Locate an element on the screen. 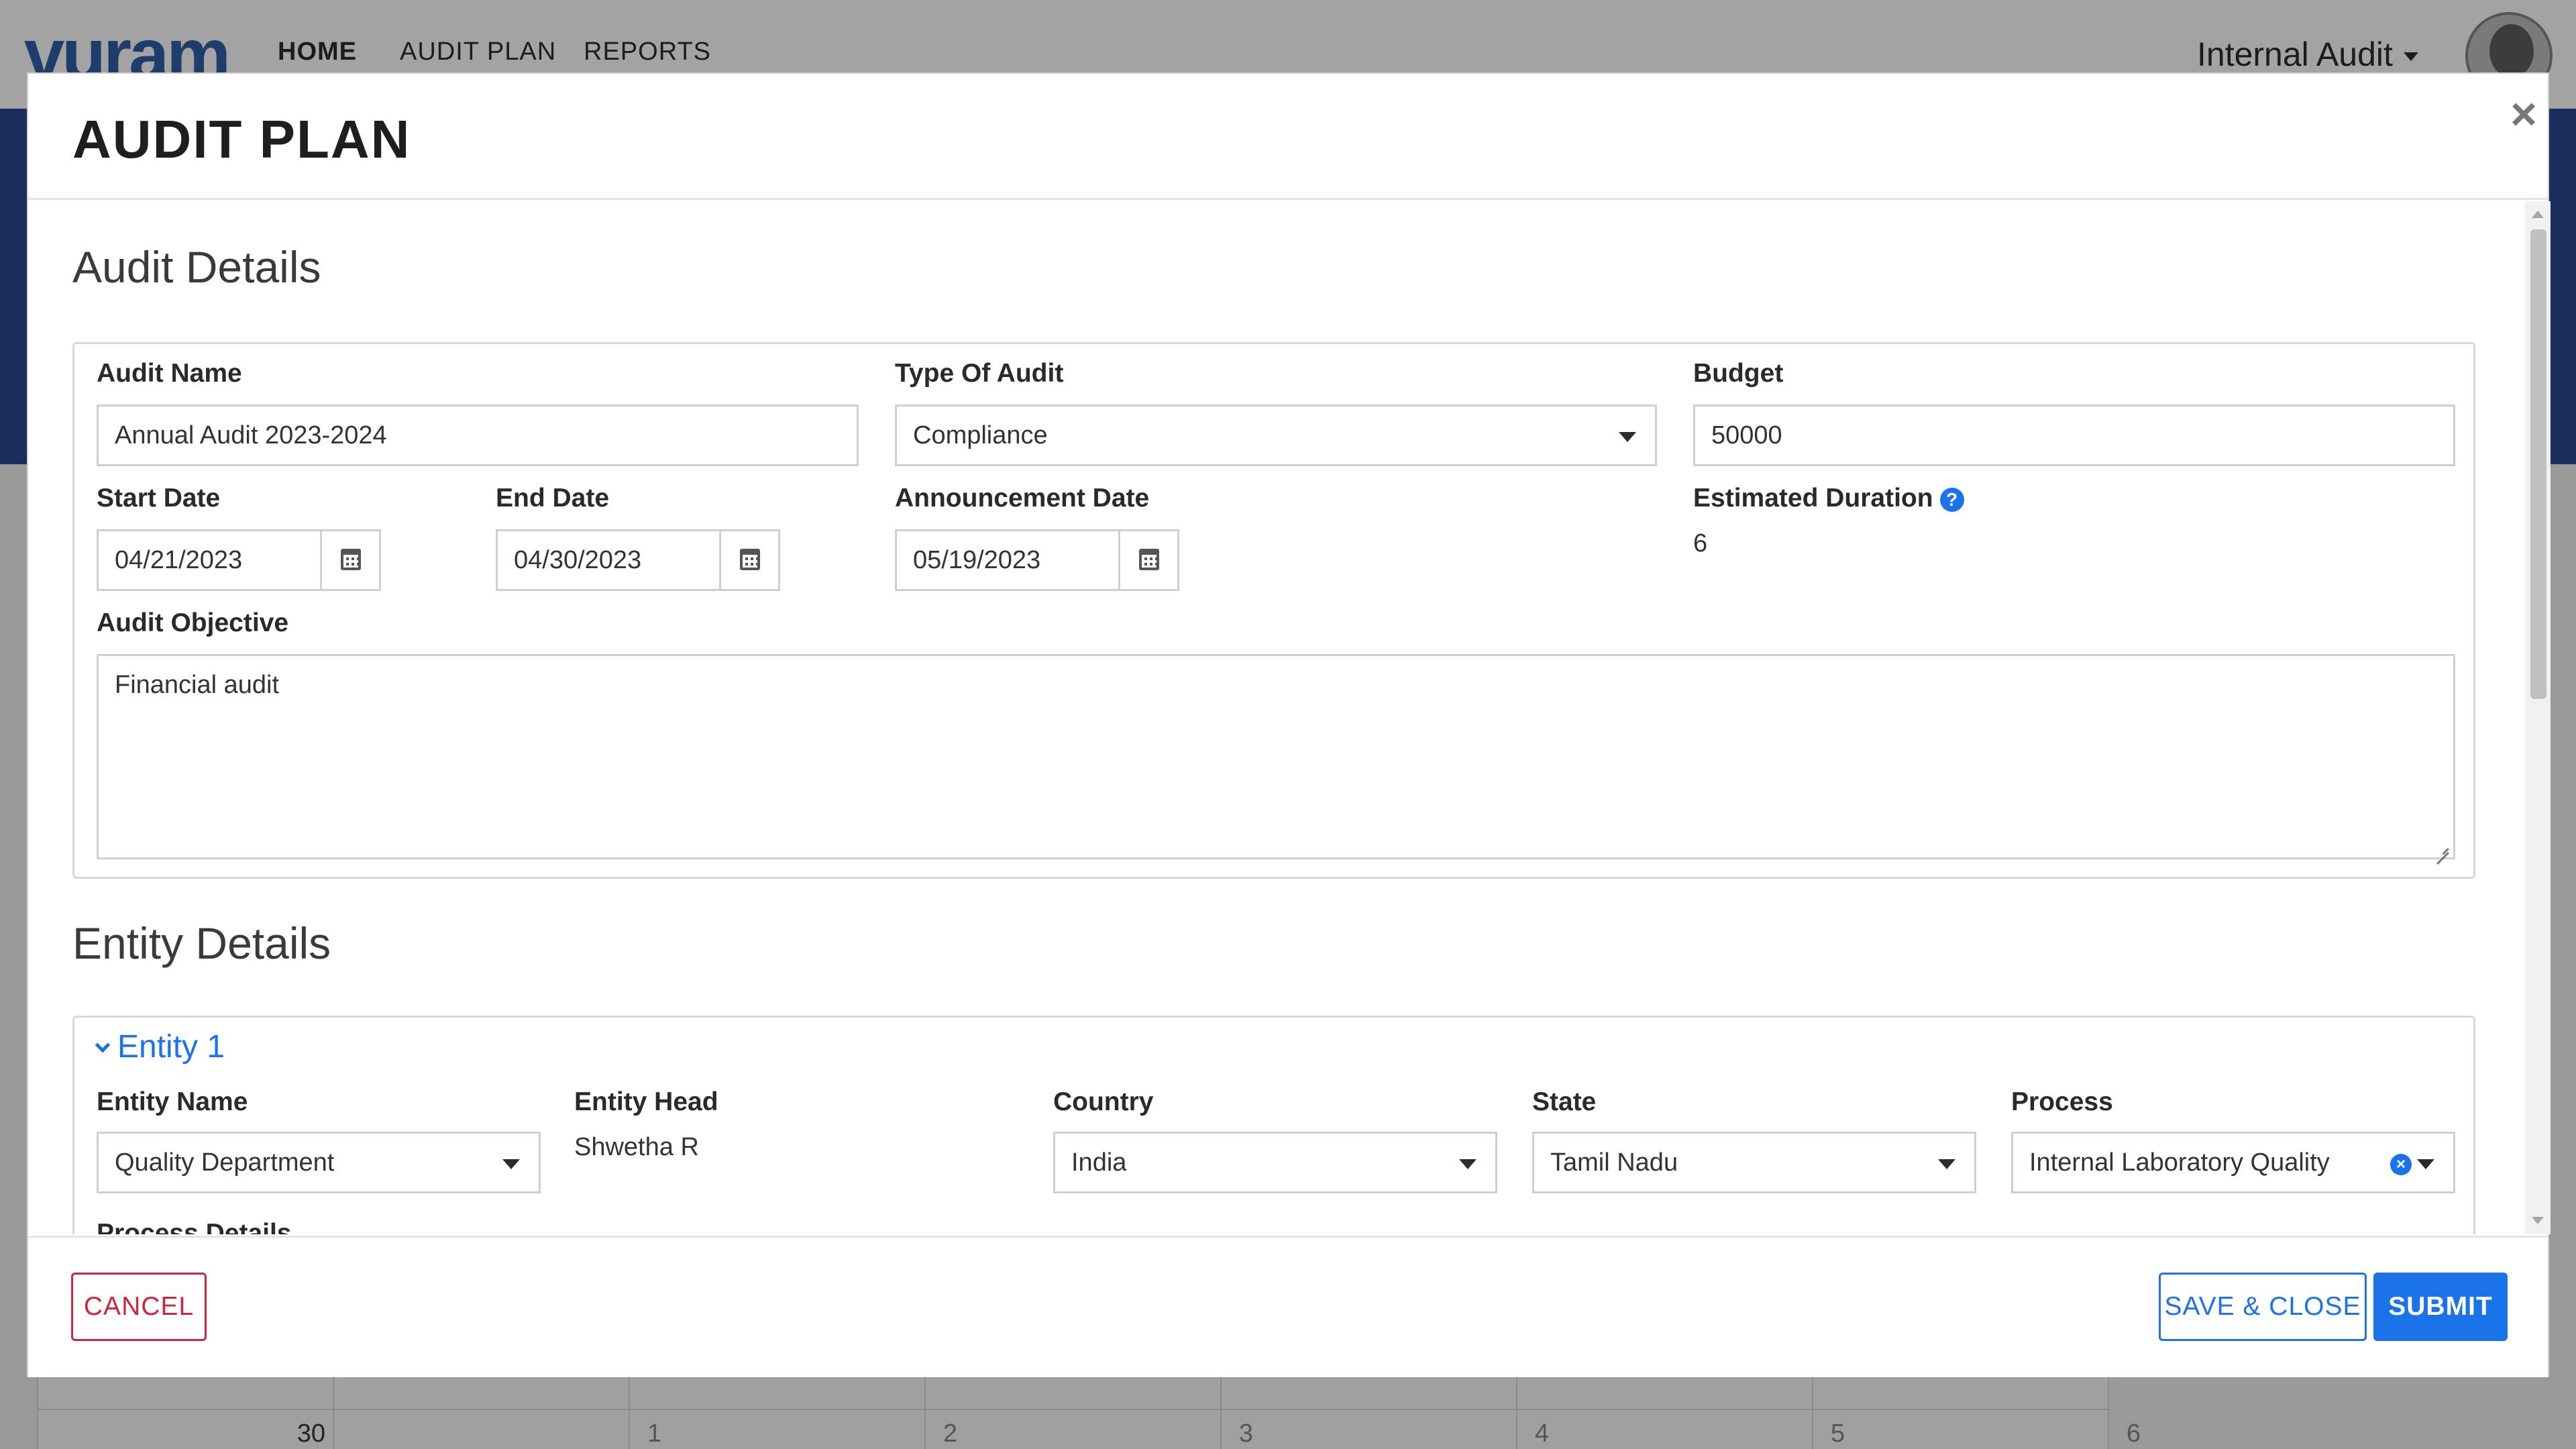 Image resolution: width=2576 pixels, height=1449 pixels. nav-audit-plan: AUDIT PLAN is located at coordinates (478, 52).